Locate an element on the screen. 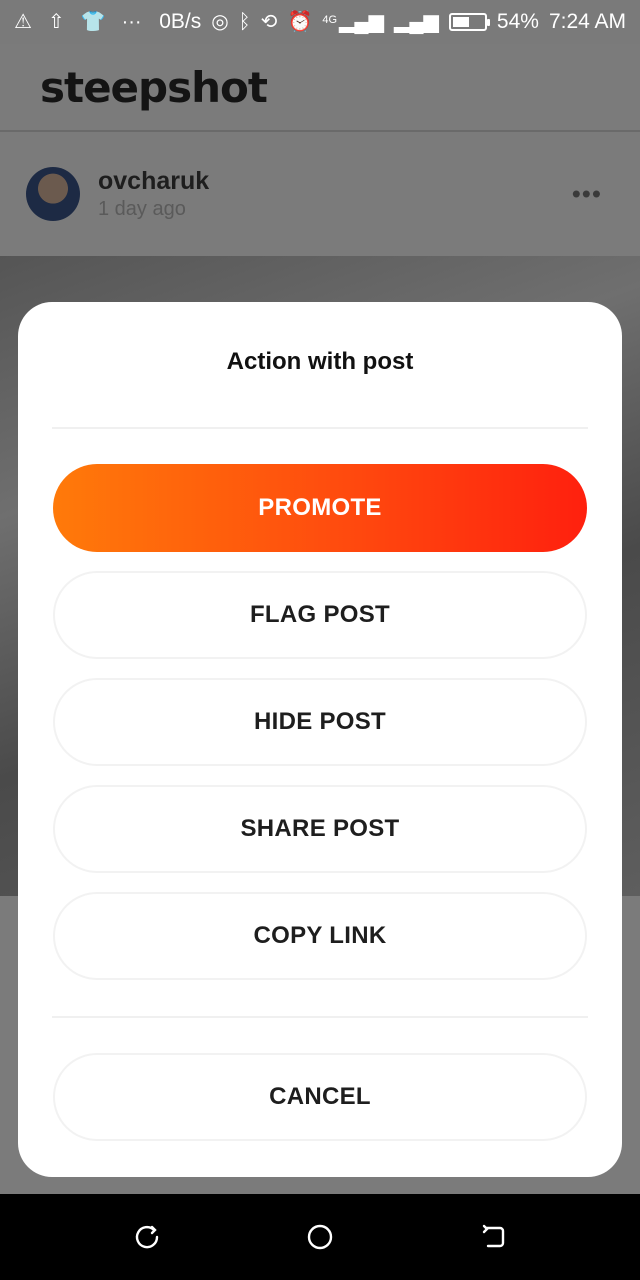 The width and height of the screenshot is (640, 1280). share-post-button: SHARE POST is located at coordinates (320, 829).